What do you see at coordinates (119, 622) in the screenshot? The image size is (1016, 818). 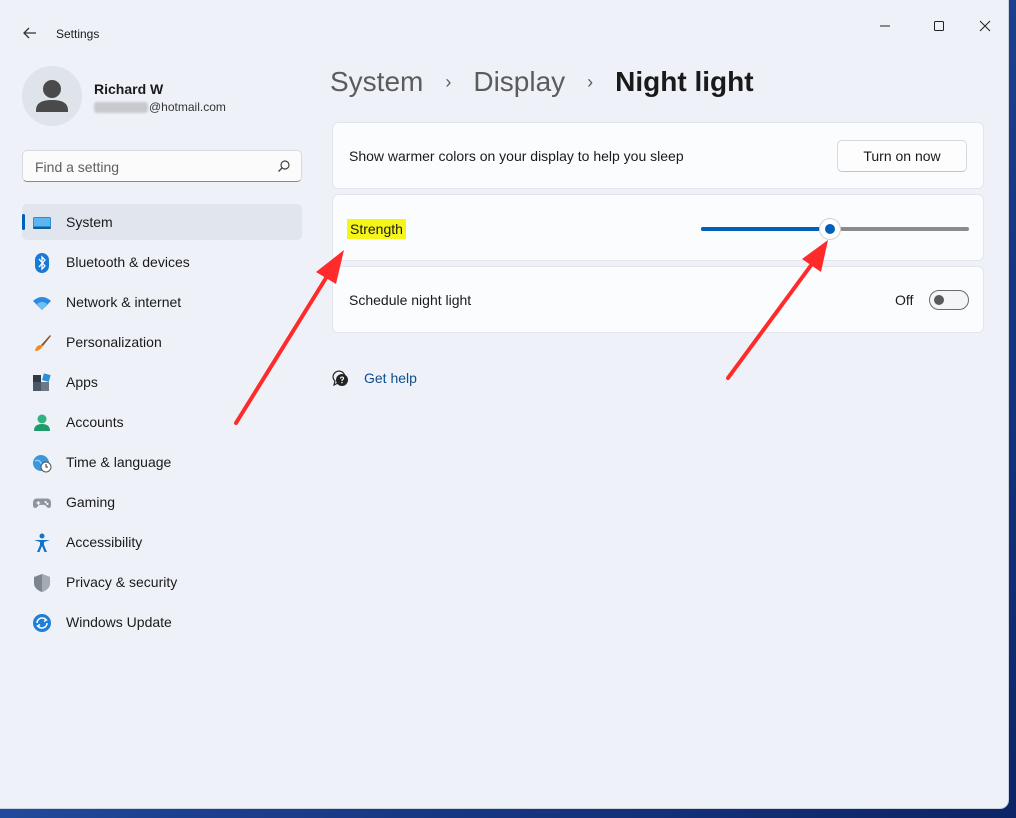 I see `sidebar-item-label: Windows Update` at bounding box center [119, 622].